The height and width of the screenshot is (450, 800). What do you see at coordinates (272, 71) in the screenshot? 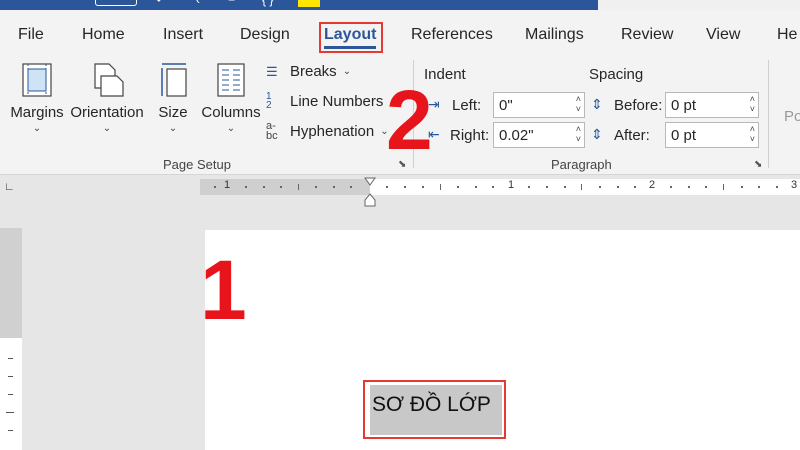
I see `breaks-icon: ☰` at bounding box center [272, 71].